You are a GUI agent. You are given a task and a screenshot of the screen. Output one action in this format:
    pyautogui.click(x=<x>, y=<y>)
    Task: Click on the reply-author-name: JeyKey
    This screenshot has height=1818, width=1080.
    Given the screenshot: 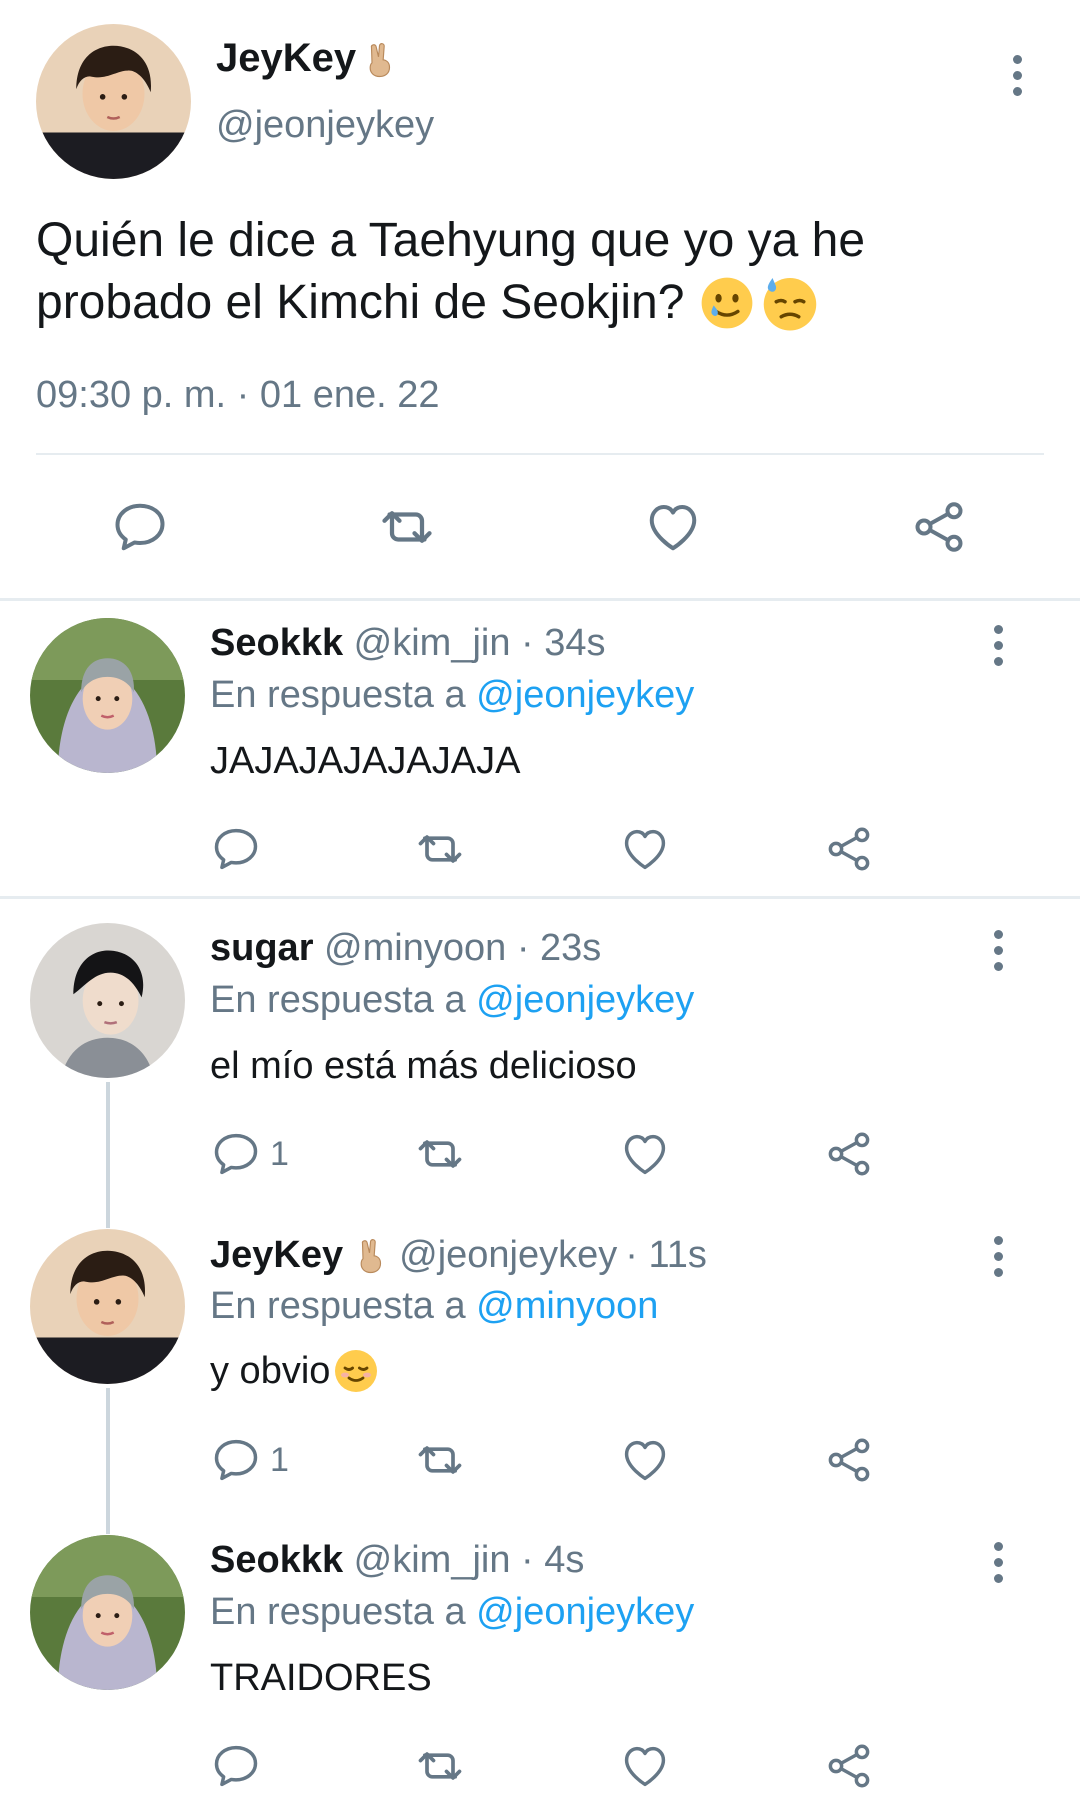 What is the action you would take?
    pyautogui.click(x=276, y=1255)
    